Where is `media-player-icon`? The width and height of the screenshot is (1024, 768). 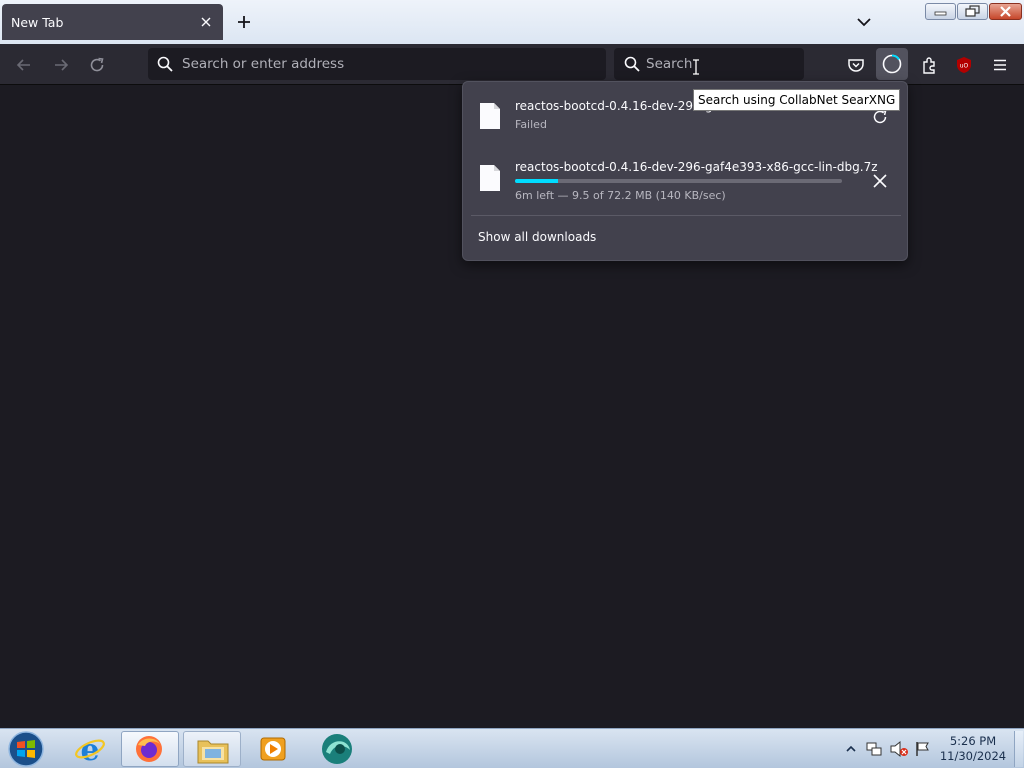 media-player-icon is located at coordinates (273, 749).